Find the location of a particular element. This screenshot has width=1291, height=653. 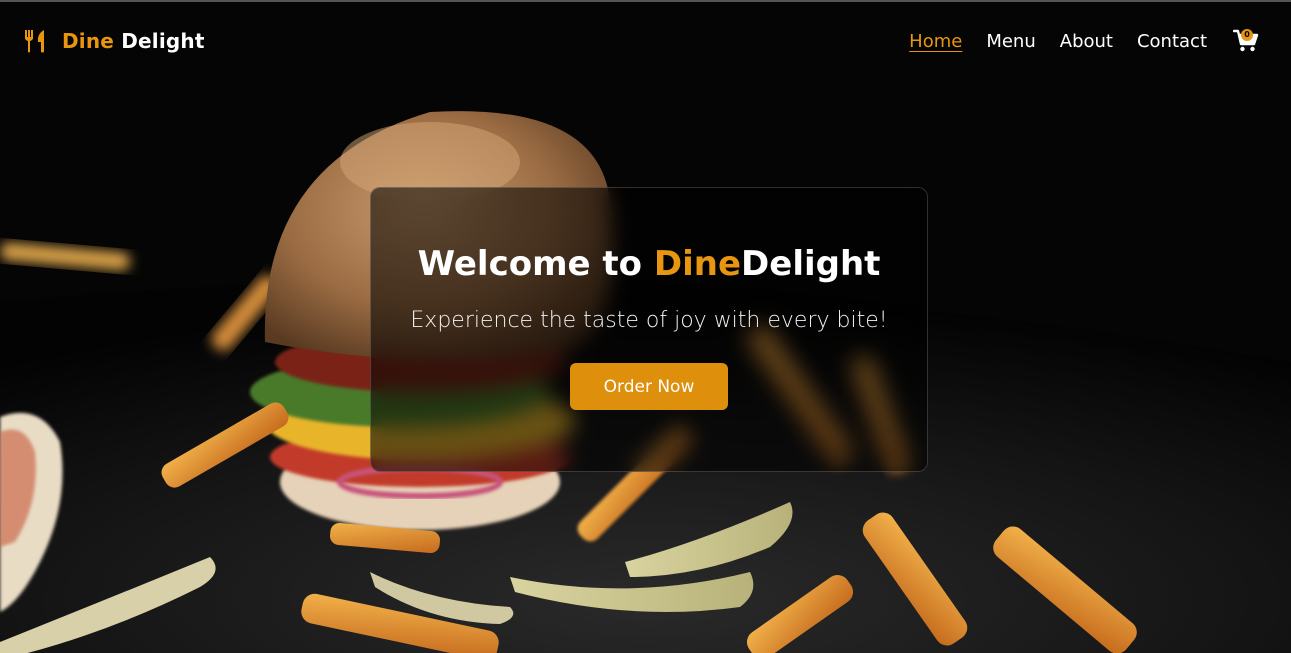

cart-count-badge: 0 is located at coordinates (1247, 35).